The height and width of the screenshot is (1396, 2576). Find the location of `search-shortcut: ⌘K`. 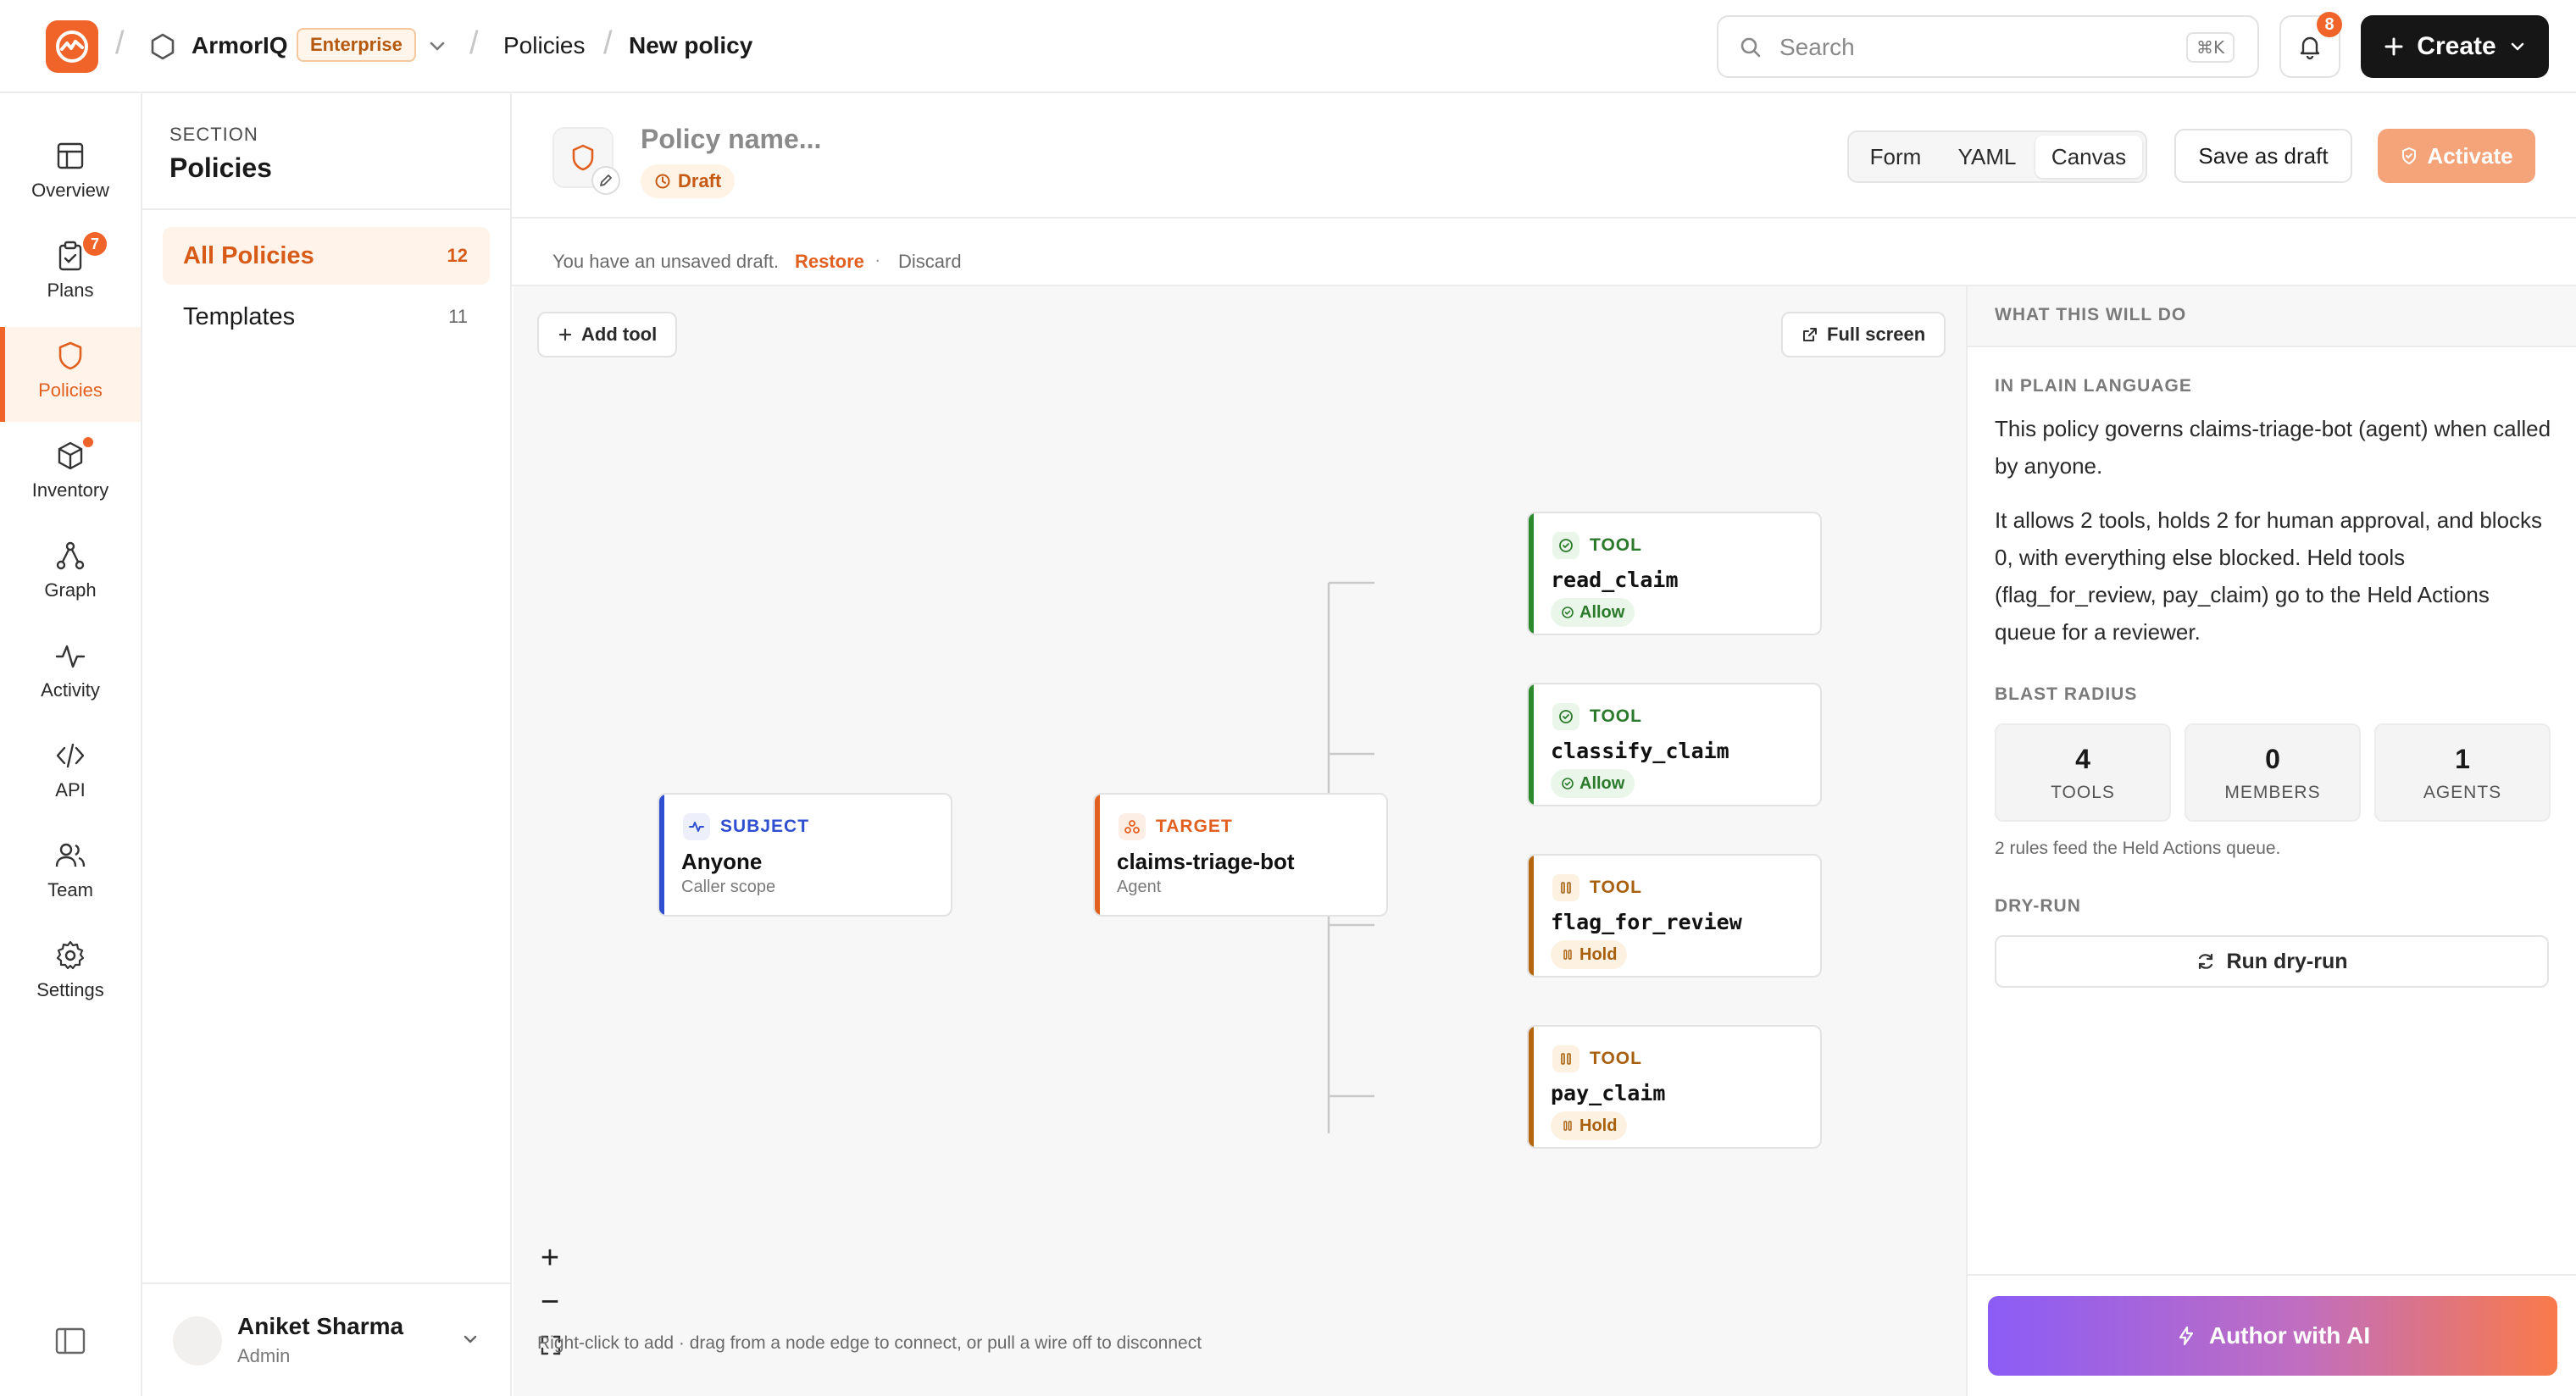

search-shortcut: ⌘K is located at coordinates (2210, 47).